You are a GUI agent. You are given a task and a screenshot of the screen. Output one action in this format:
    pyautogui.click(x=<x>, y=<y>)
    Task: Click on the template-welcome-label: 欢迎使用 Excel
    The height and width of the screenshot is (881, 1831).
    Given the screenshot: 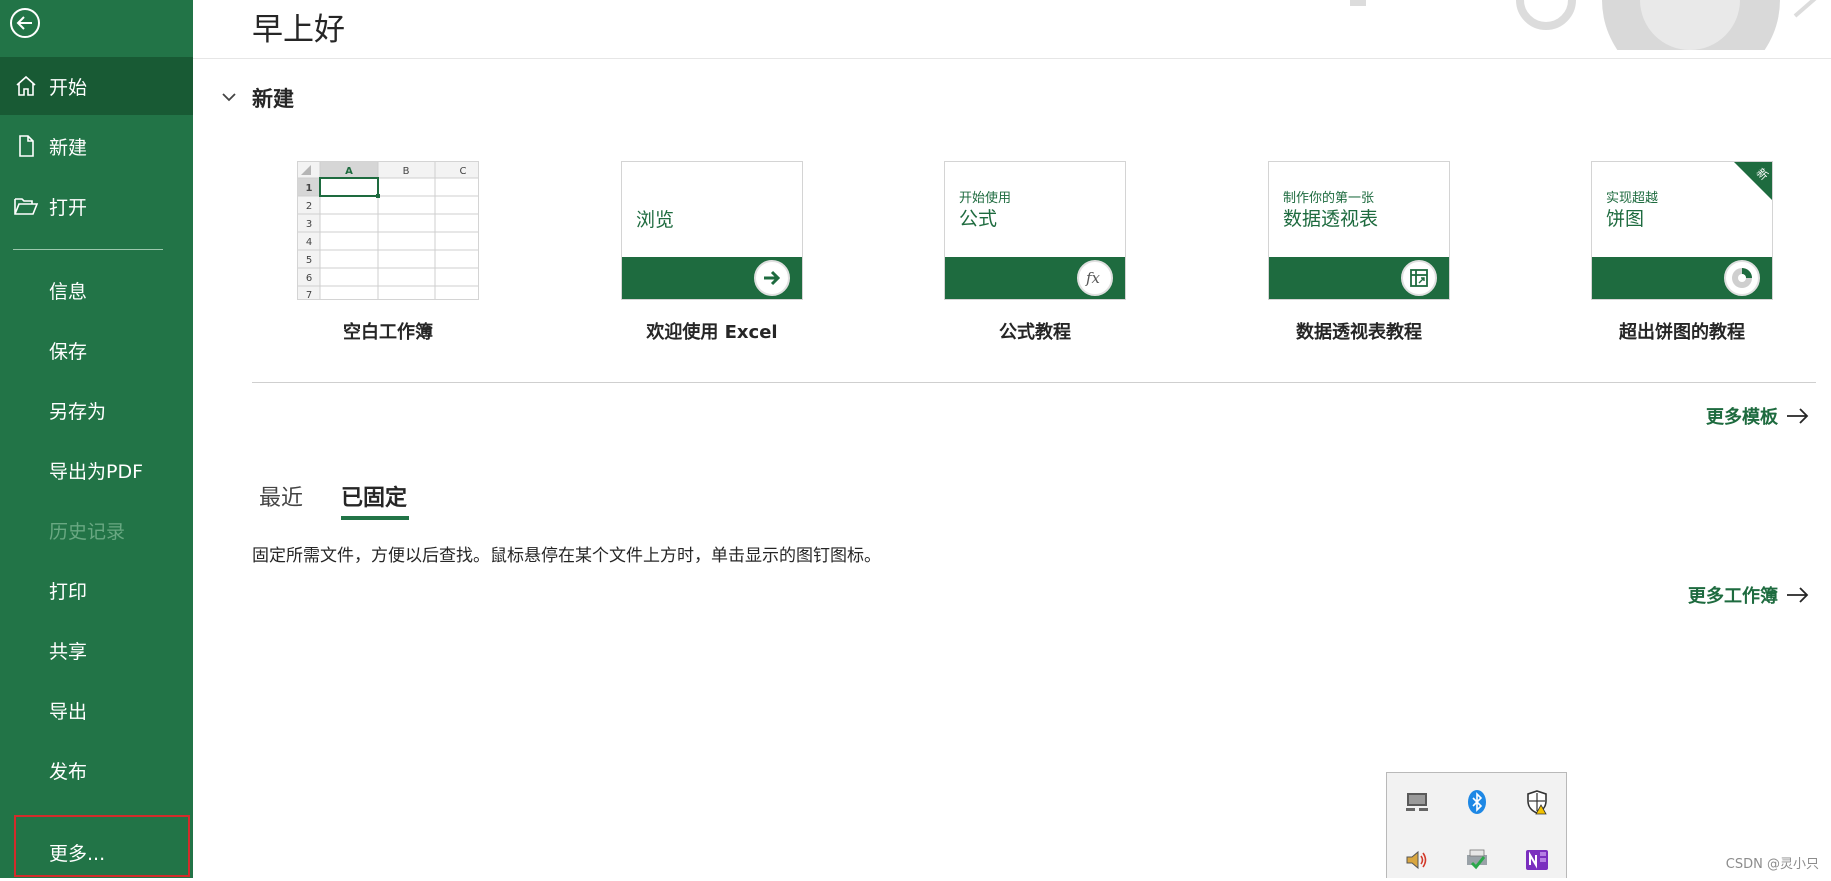 What is the action you would take?
    pyautogui.click(x=712, y=332)
    